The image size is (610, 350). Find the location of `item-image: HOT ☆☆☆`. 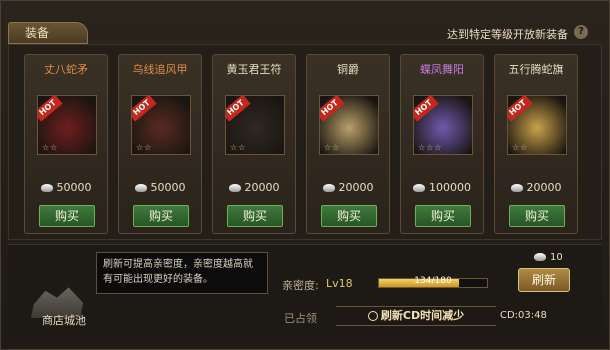

item-image: HOT ☆☆☆ is located at coordinates (443, 125).